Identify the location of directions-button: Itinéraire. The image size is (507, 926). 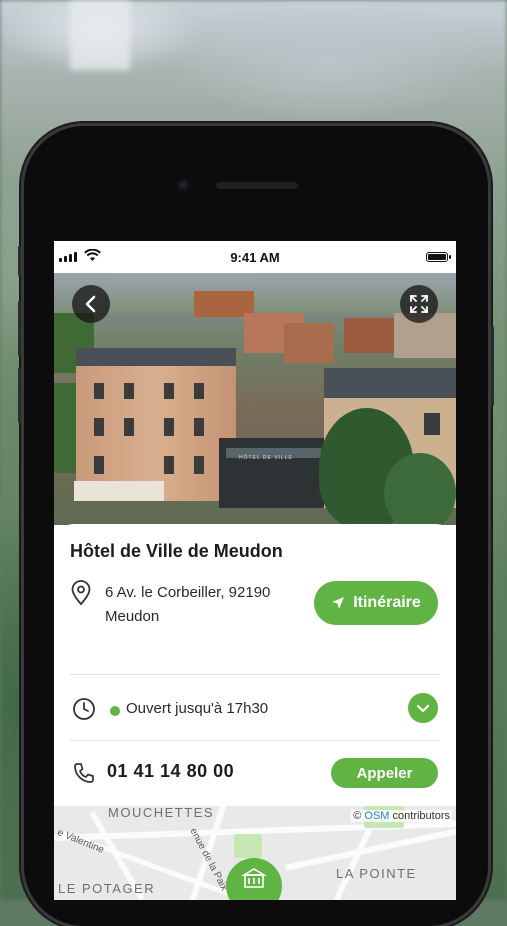
(376, 603).